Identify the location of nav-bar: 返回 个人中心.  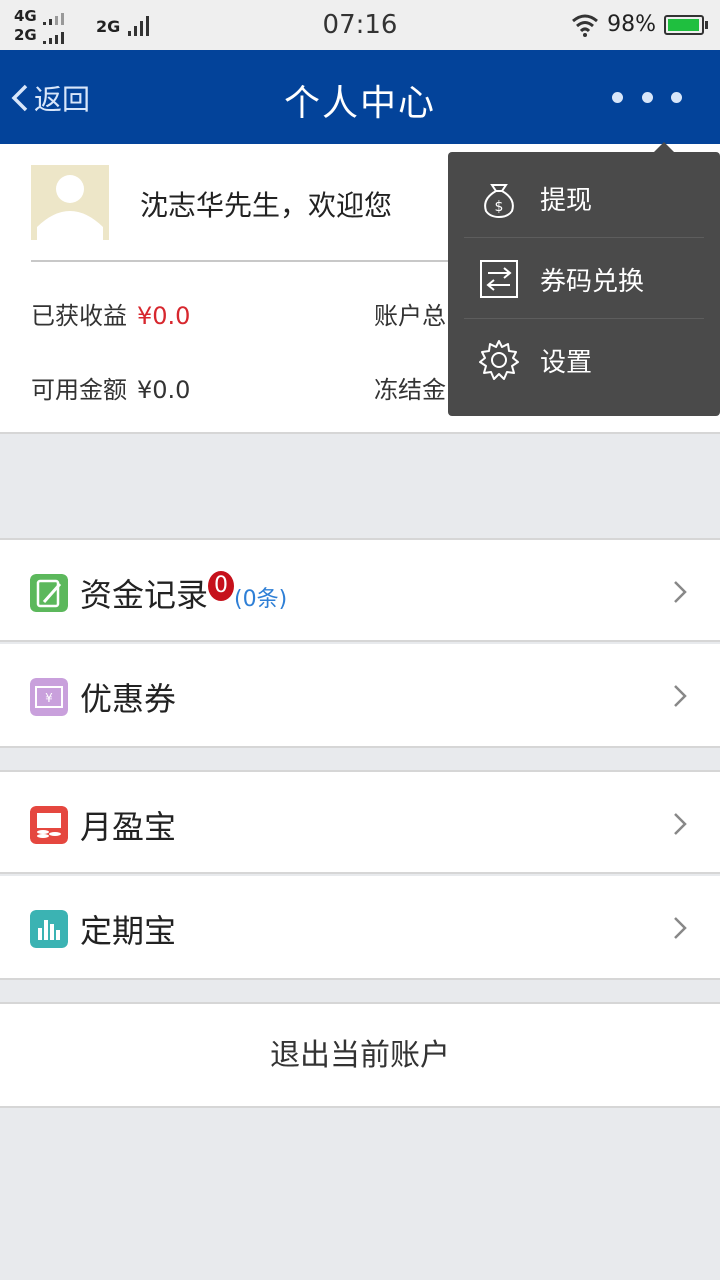
(360, 97).